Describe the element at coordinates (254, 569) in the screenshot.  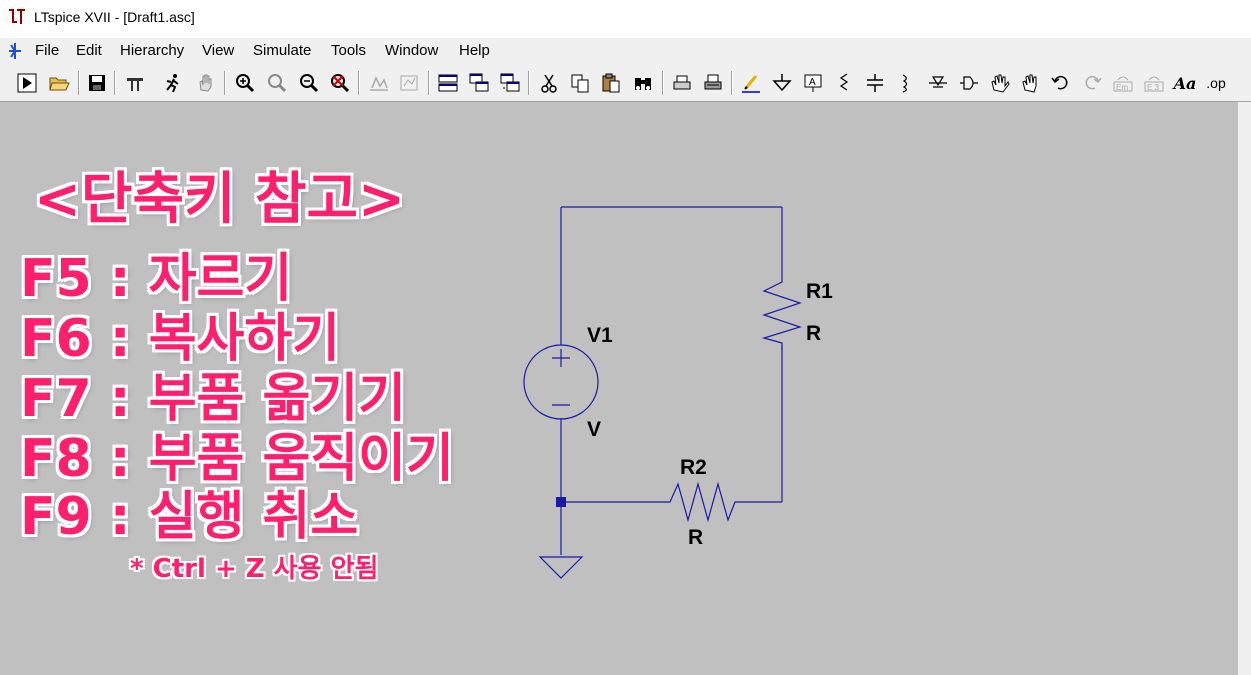
I see `shortcut-note: * Ctrl + Z 사용 안됨` at that location.